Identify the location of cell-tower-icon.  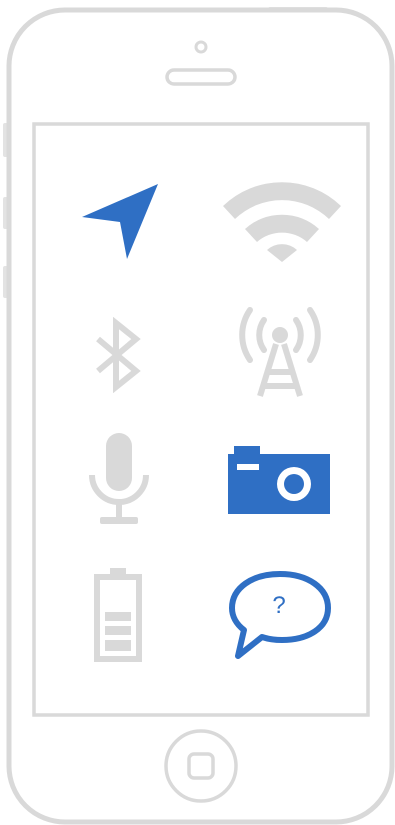
(280, 349).